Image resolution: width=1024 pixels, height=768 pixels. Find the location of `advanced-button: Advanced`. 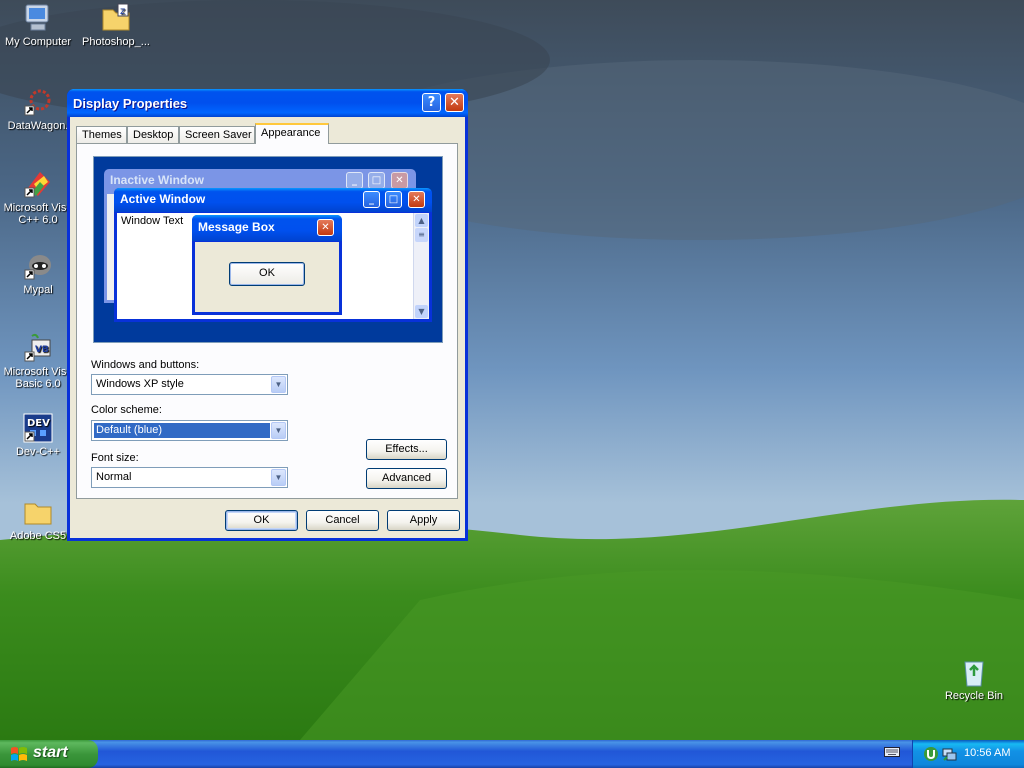

advanced-button: Advanced is located at coordinates (406, 478).